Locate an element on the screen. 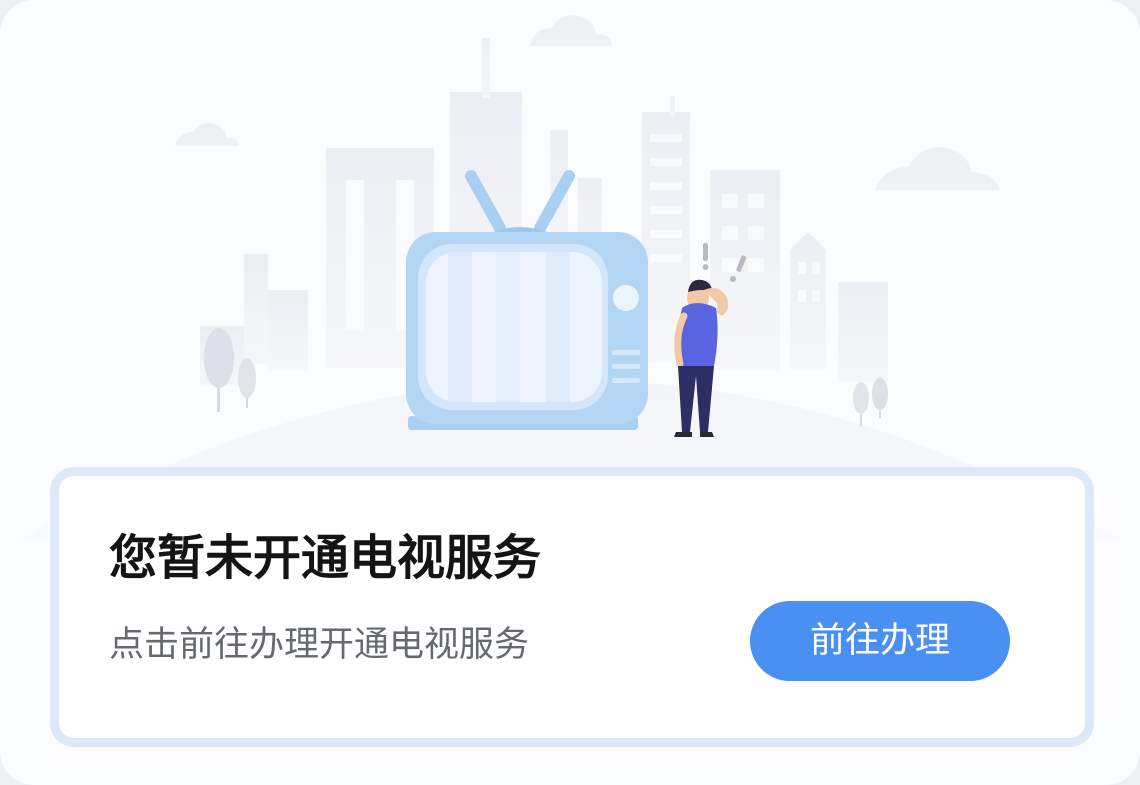 This screenshot has width=1140, height=785. tv-icon is located at coordinates (527, 300).